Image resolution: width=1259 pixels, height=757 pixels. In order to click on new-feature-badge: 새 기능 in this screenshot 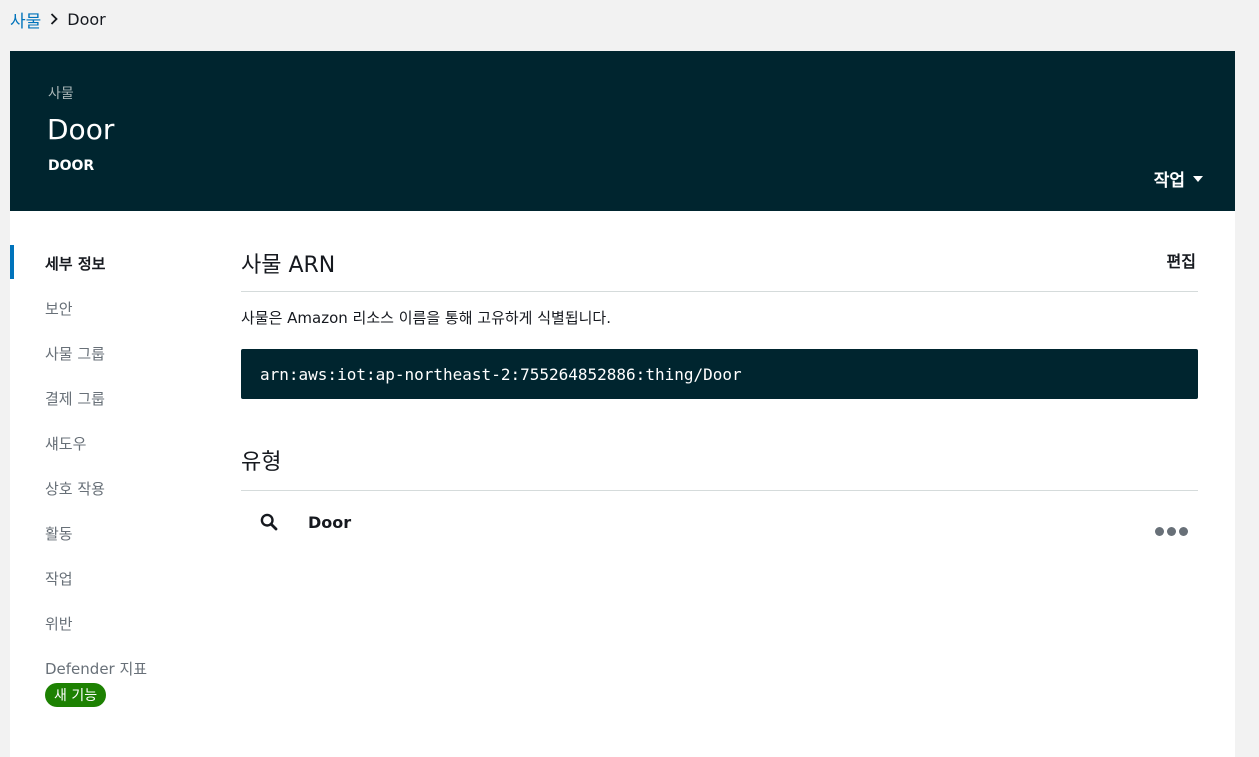, I will do `click(76, 695)`.